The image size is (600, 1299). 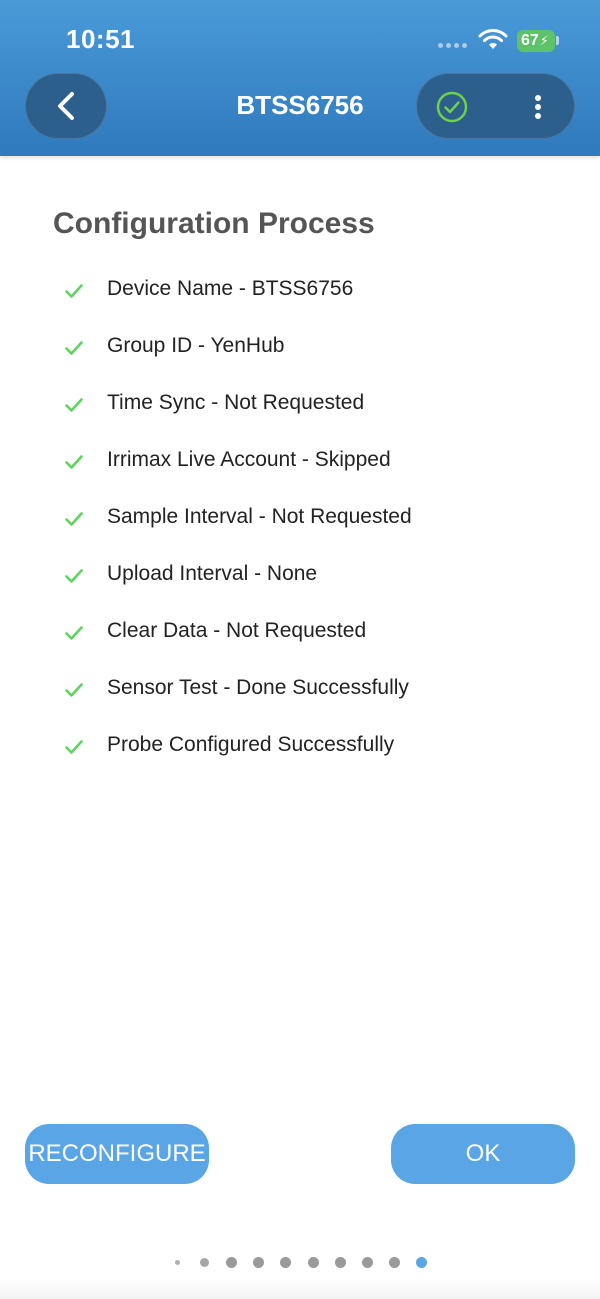 I want to click on bottom-edge, so click(x=300, y=1289).